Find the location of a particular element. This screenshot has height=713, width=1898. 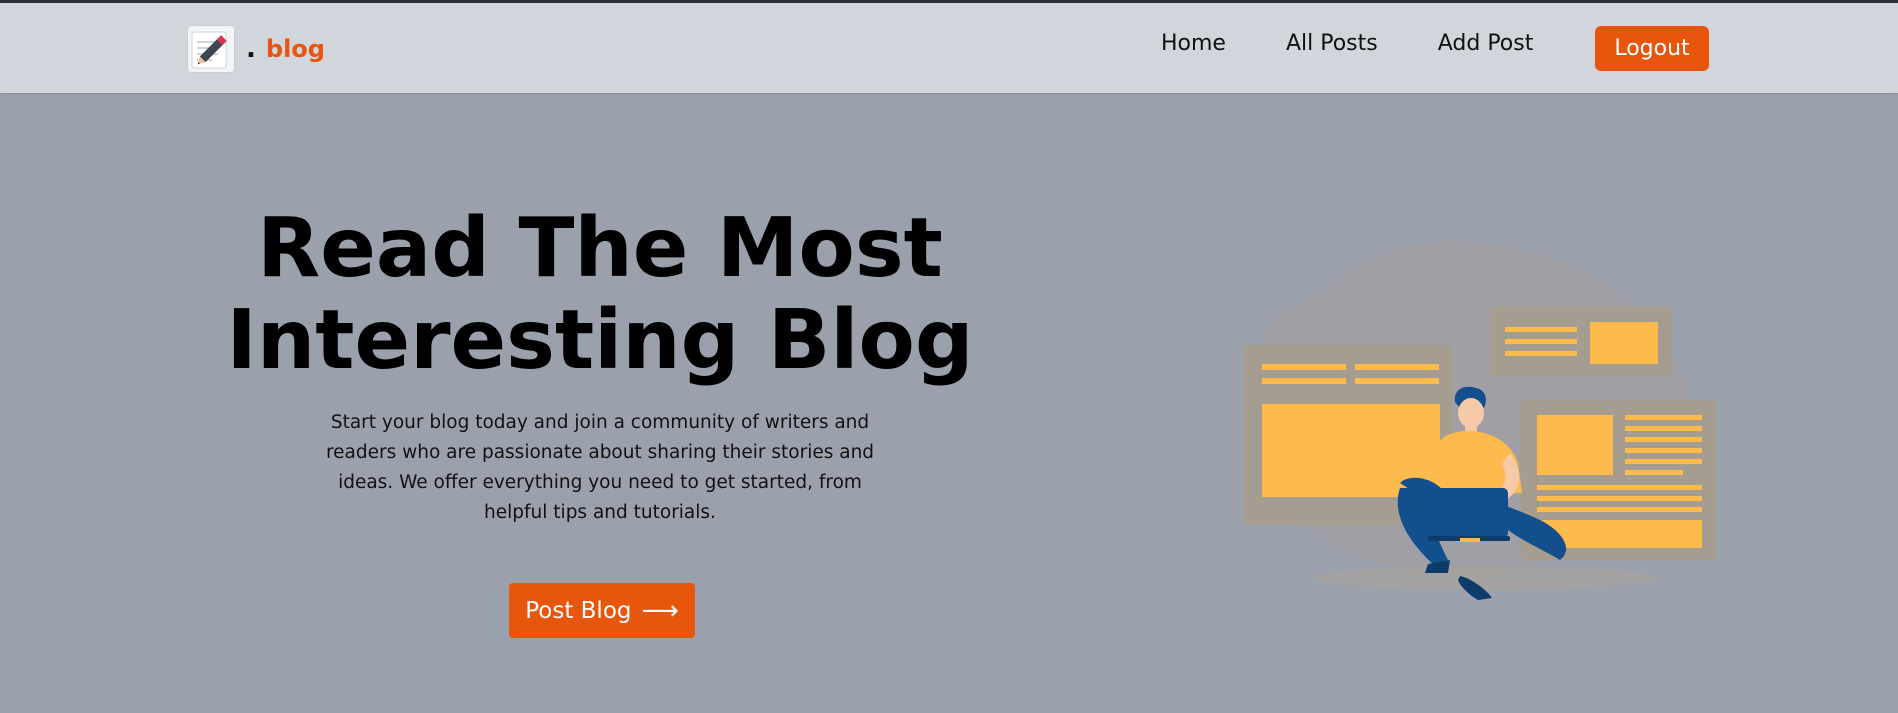

notepad-pencil-icon is located at coordinates (211, 49).